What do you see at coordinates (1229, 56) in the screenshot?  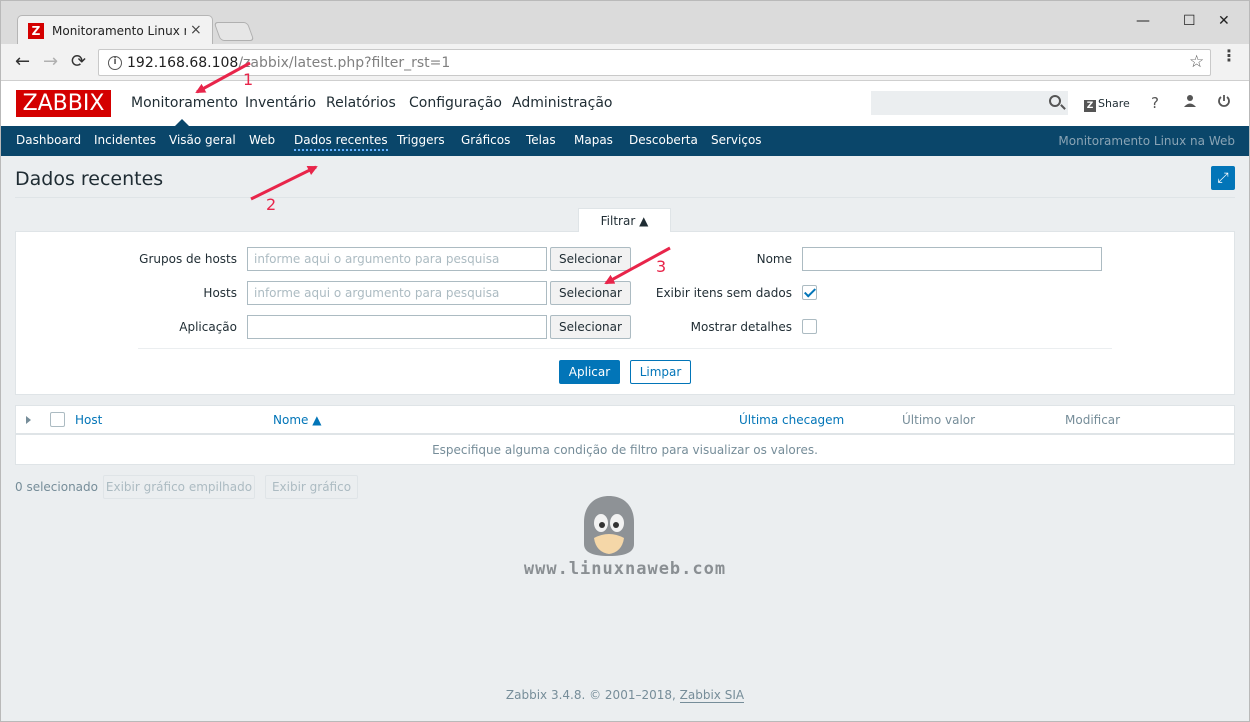 I see `browser-menu-icon: ⋮` at bounding box center [1229, 56].